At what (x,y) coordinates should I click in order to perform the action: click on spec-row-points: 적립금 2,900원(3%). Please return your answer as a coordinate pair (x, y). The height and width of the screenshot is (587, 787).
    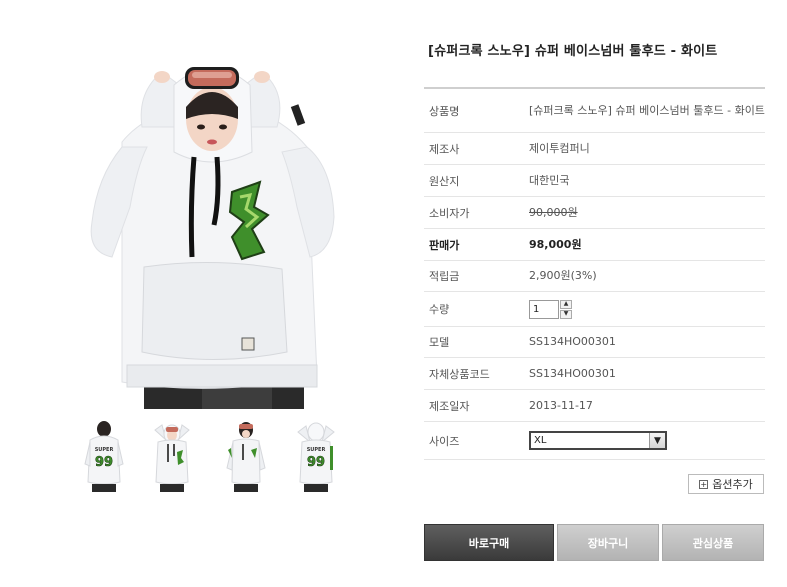
    Looking at the image, I should click on (594, 276).